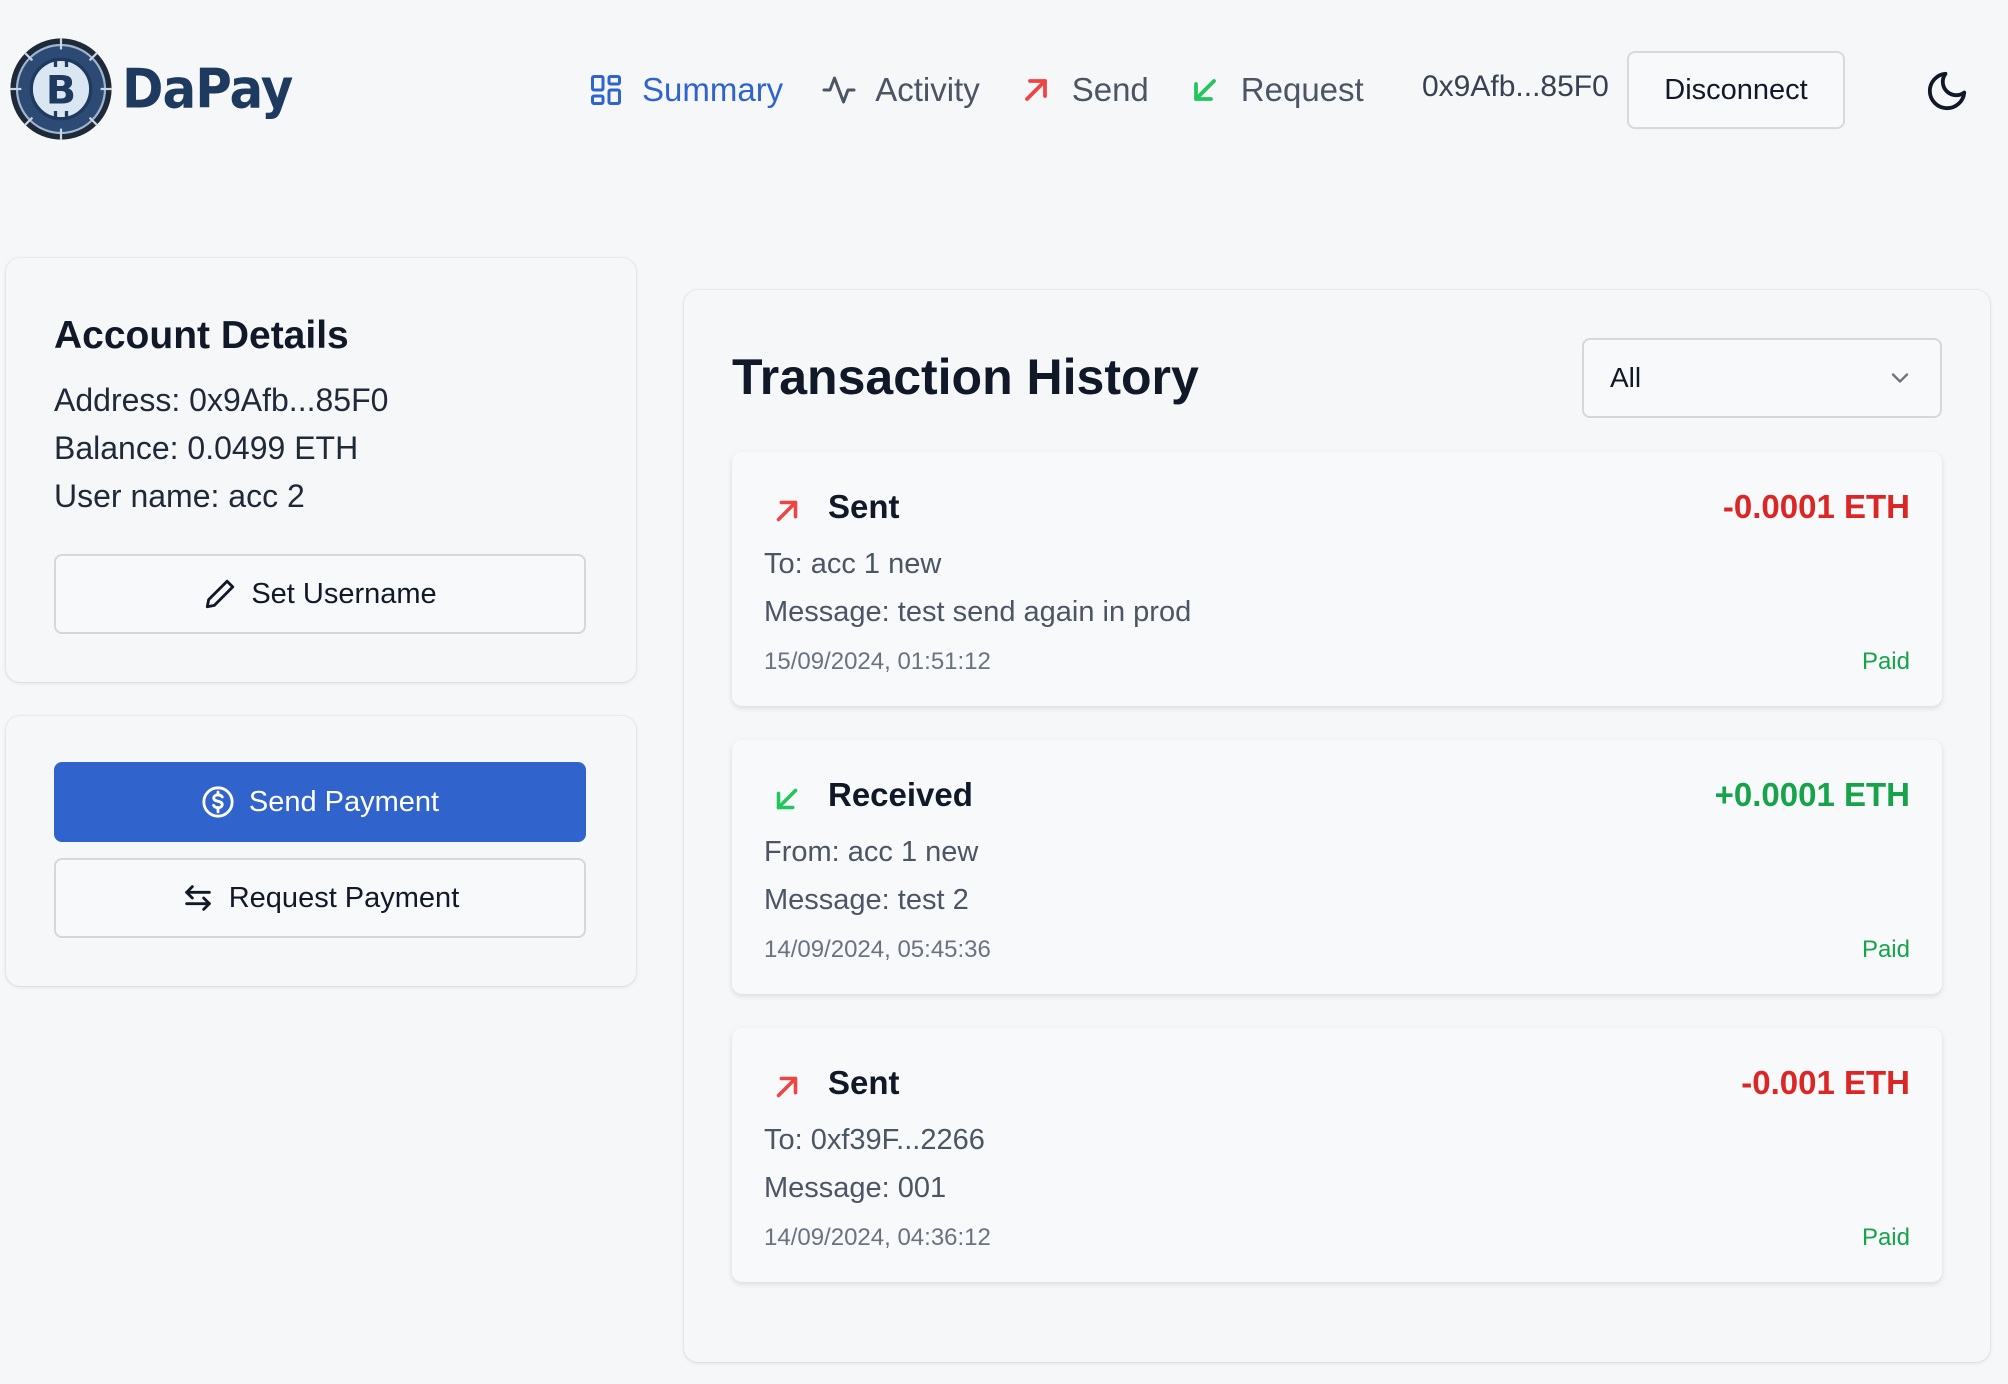 This screenshot has width=2008, height=1384. I want to click on pencil-icon, so click(220, 594).